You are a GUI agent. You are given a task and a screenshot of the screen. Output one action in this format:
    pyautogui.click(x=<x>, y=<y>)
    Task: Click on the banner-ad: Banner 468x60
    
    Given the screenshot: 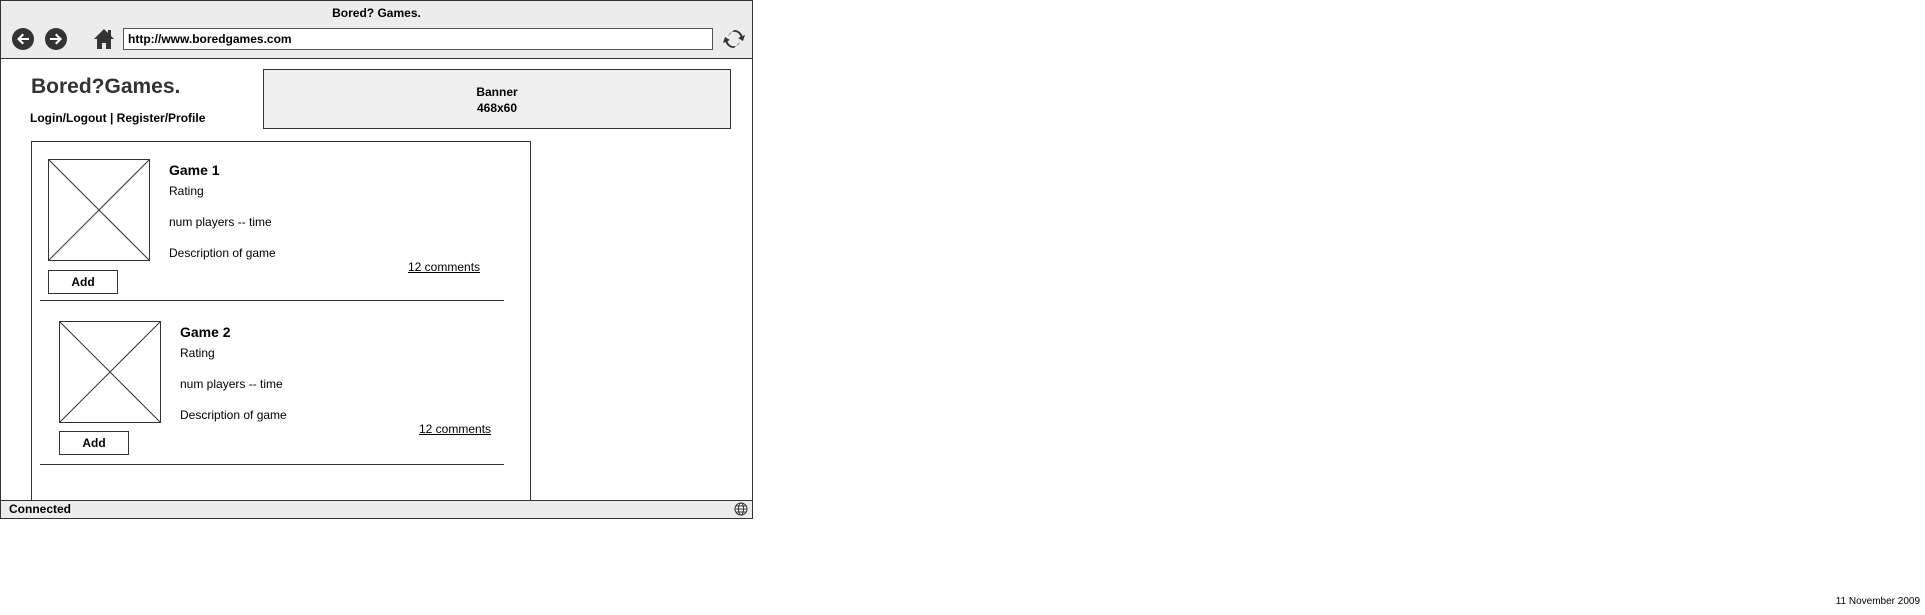 What is the action you would take?
    pyautogui.click(x=497, y=99)
    